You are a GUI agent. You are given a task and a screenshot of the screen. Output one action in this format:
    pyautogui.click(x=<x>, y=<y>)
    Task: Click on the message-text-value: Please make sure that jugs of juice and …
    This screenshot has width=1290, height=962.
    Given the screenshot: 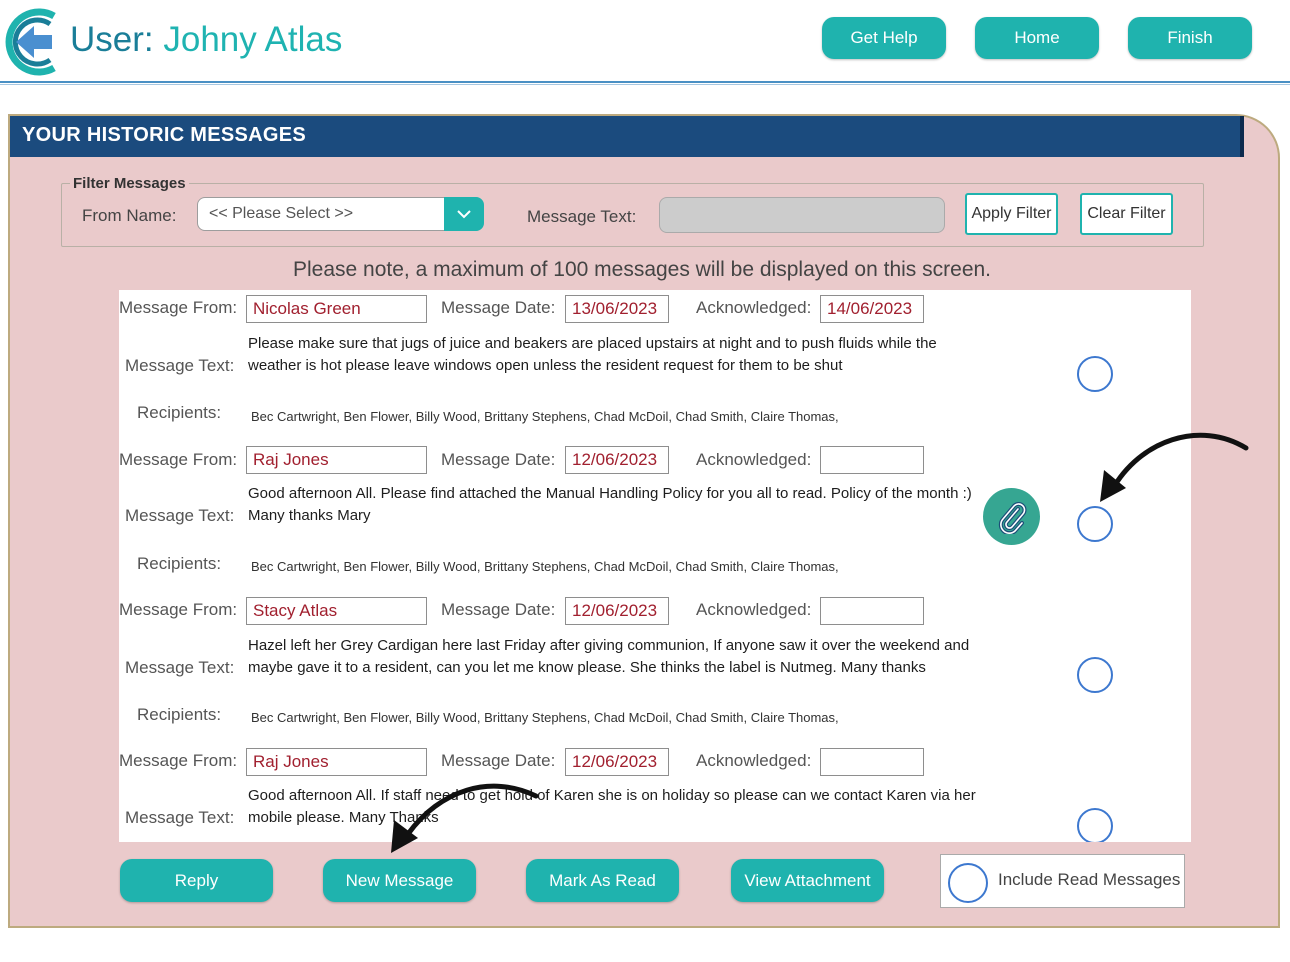 What is the action you would take?
    pyautogui.click(x=592, y=354)
    